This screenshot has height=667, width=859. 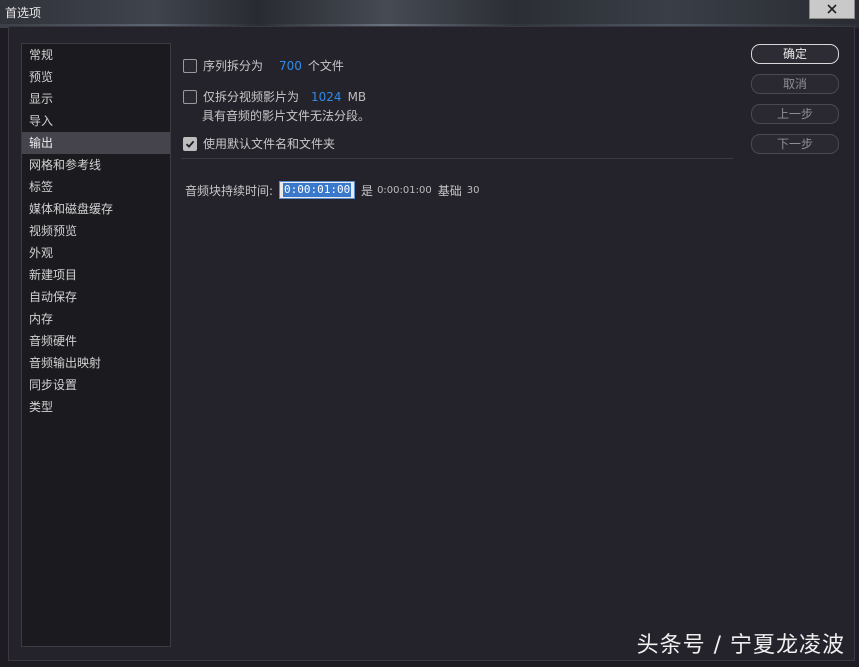 What do you see at coordinates (96, 55) in the screenshot?
I see `sidebar-item-general: 常规` at bounding box center [96, 55].